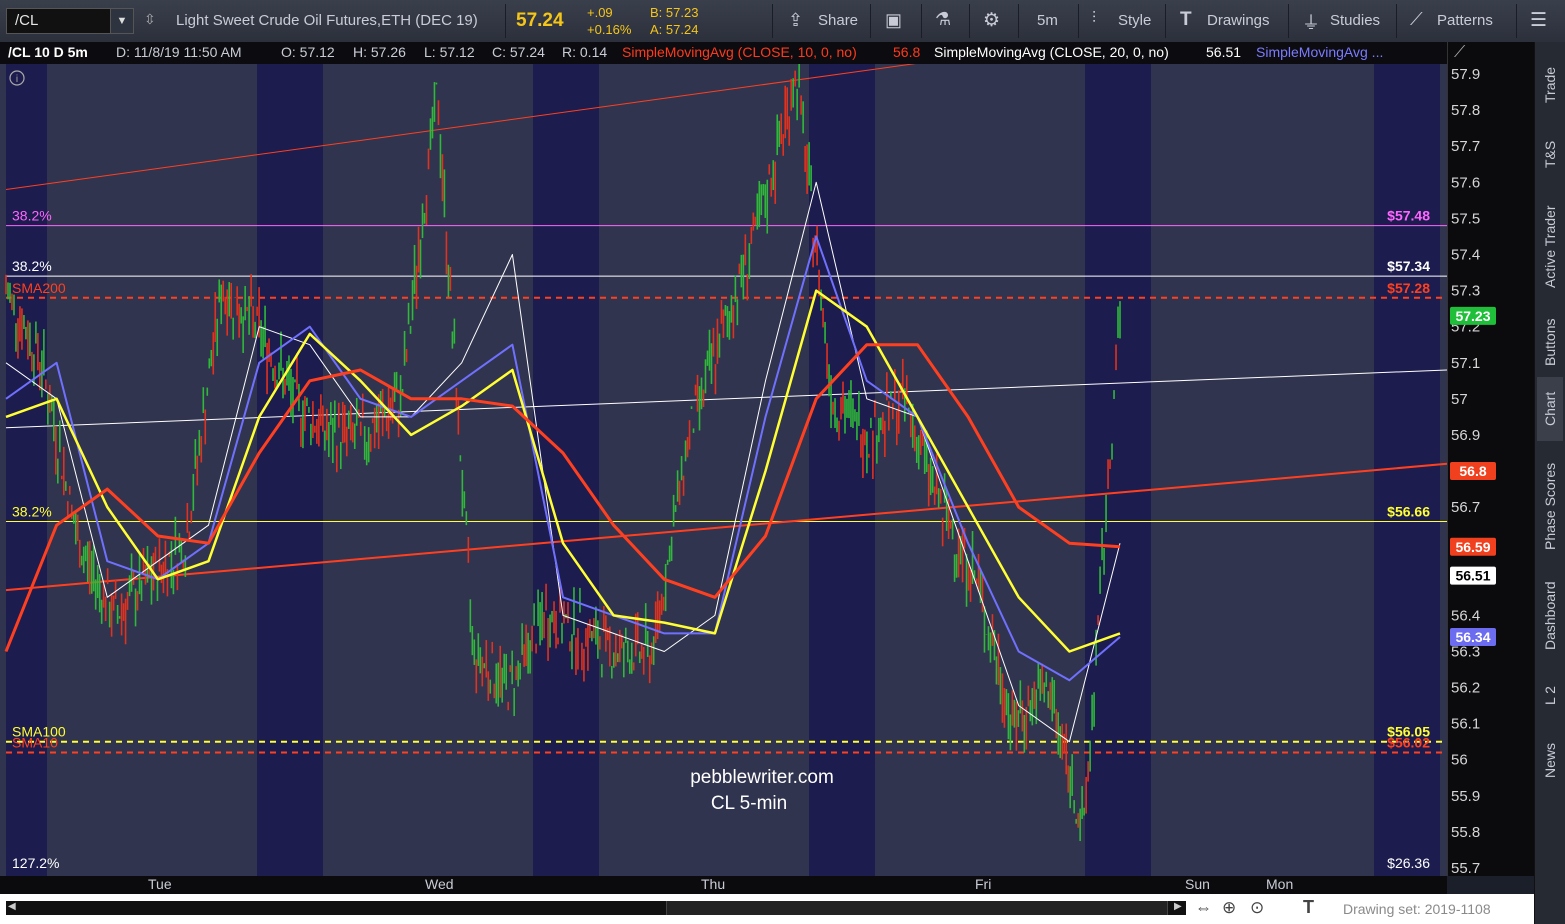  Describe the element at coordinates (1355, 20) in the screenshot. I see `studies-button: Studies` at that location.